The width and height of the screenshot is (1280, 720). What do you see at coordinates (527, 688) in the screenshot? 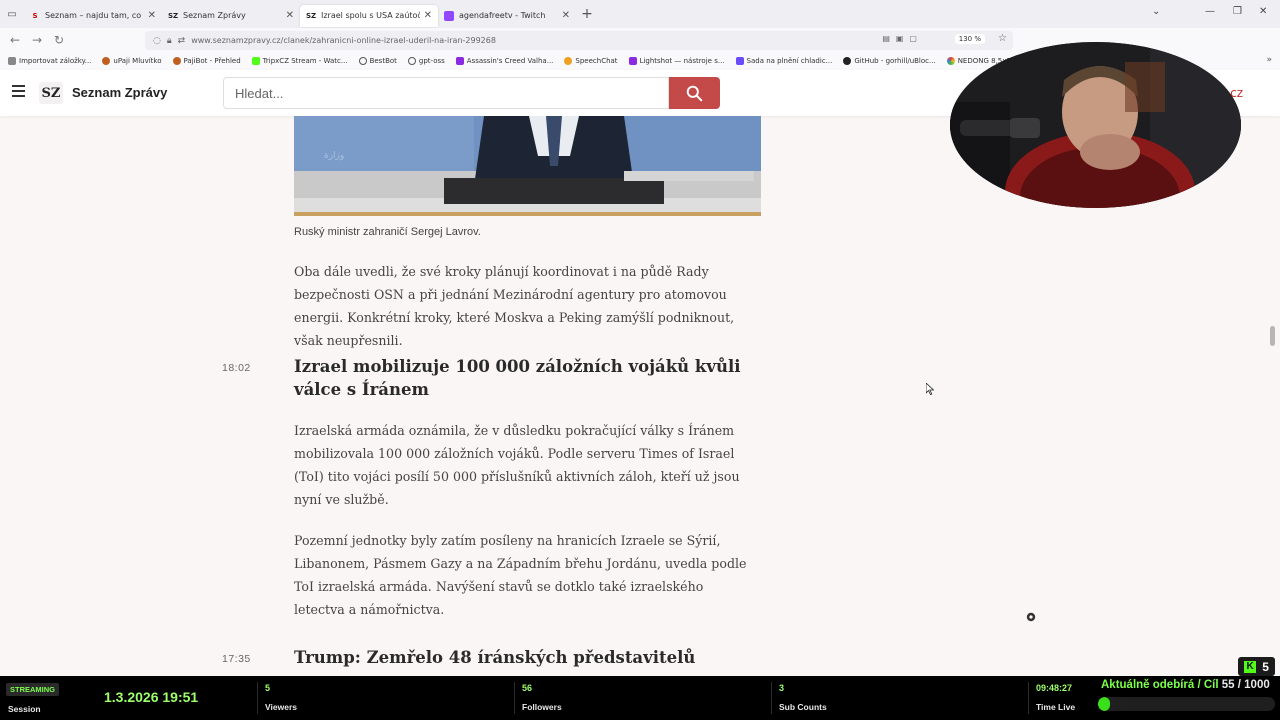
I see `followers-value: 56` at bounding box center [527, 688].